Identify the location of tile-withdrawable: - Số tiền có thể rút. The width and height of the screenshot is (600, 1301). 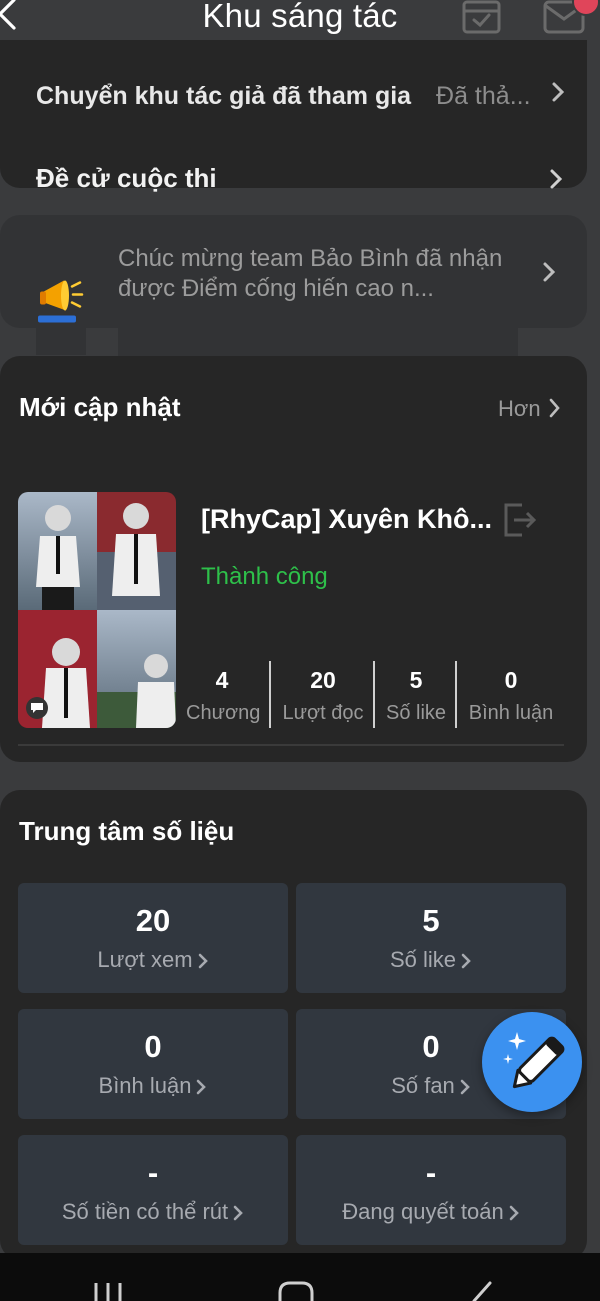
(153, 1190).